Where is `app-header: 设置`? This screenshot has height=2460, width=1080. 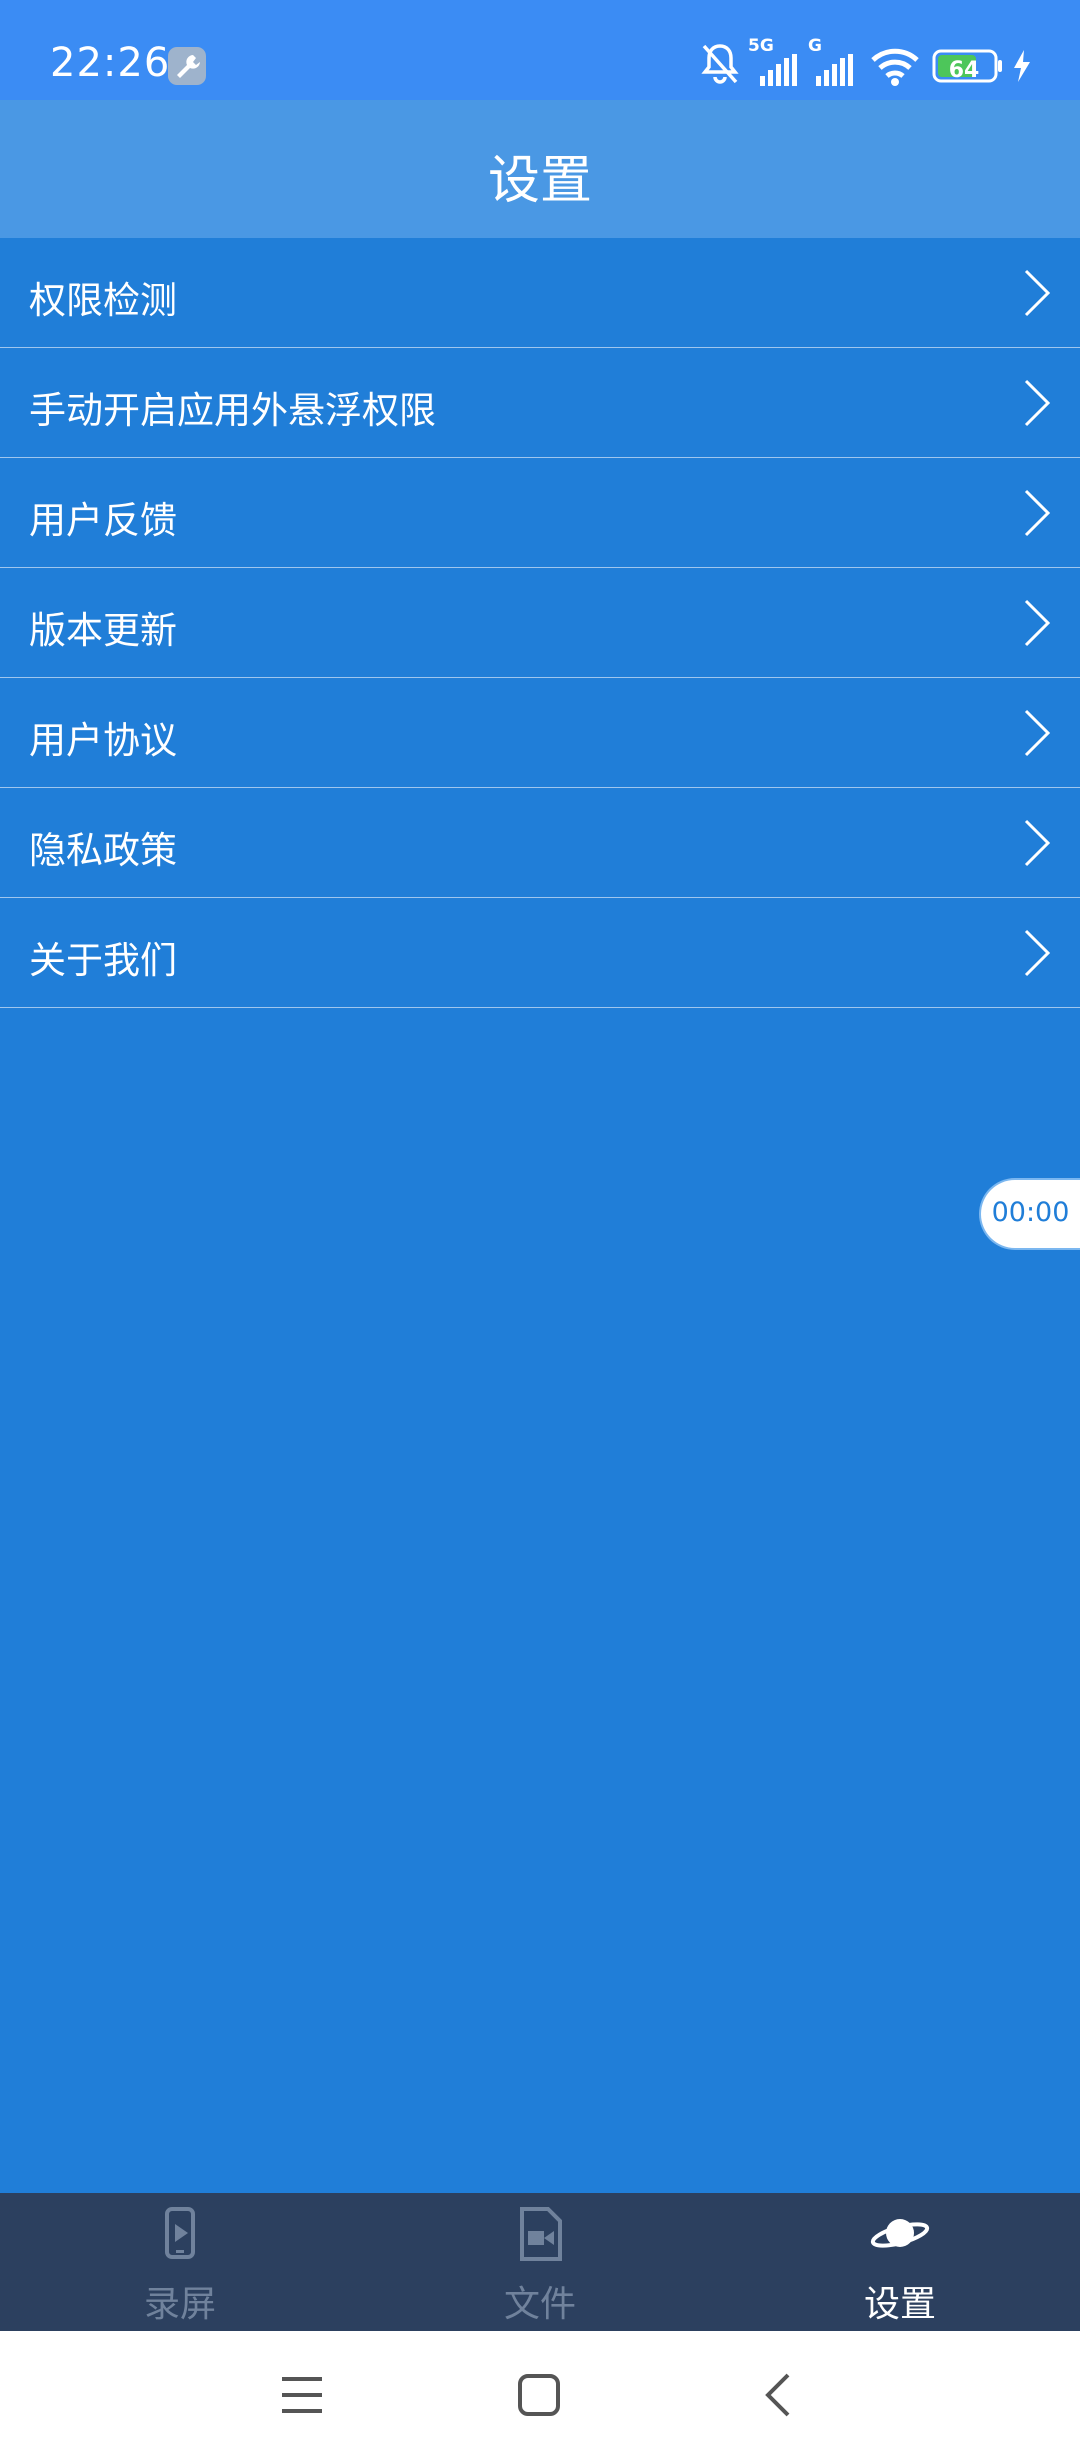
app-header: 设置 is located at coordinates (540, 169).